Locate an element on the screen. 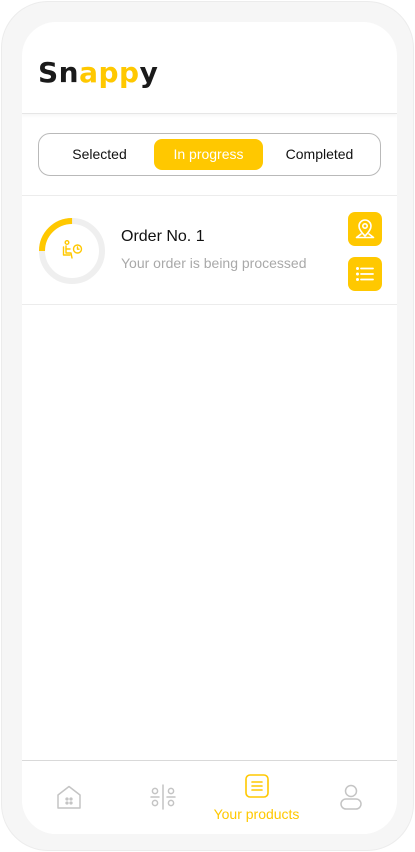  home-icon is located at coordinates (68, 797).